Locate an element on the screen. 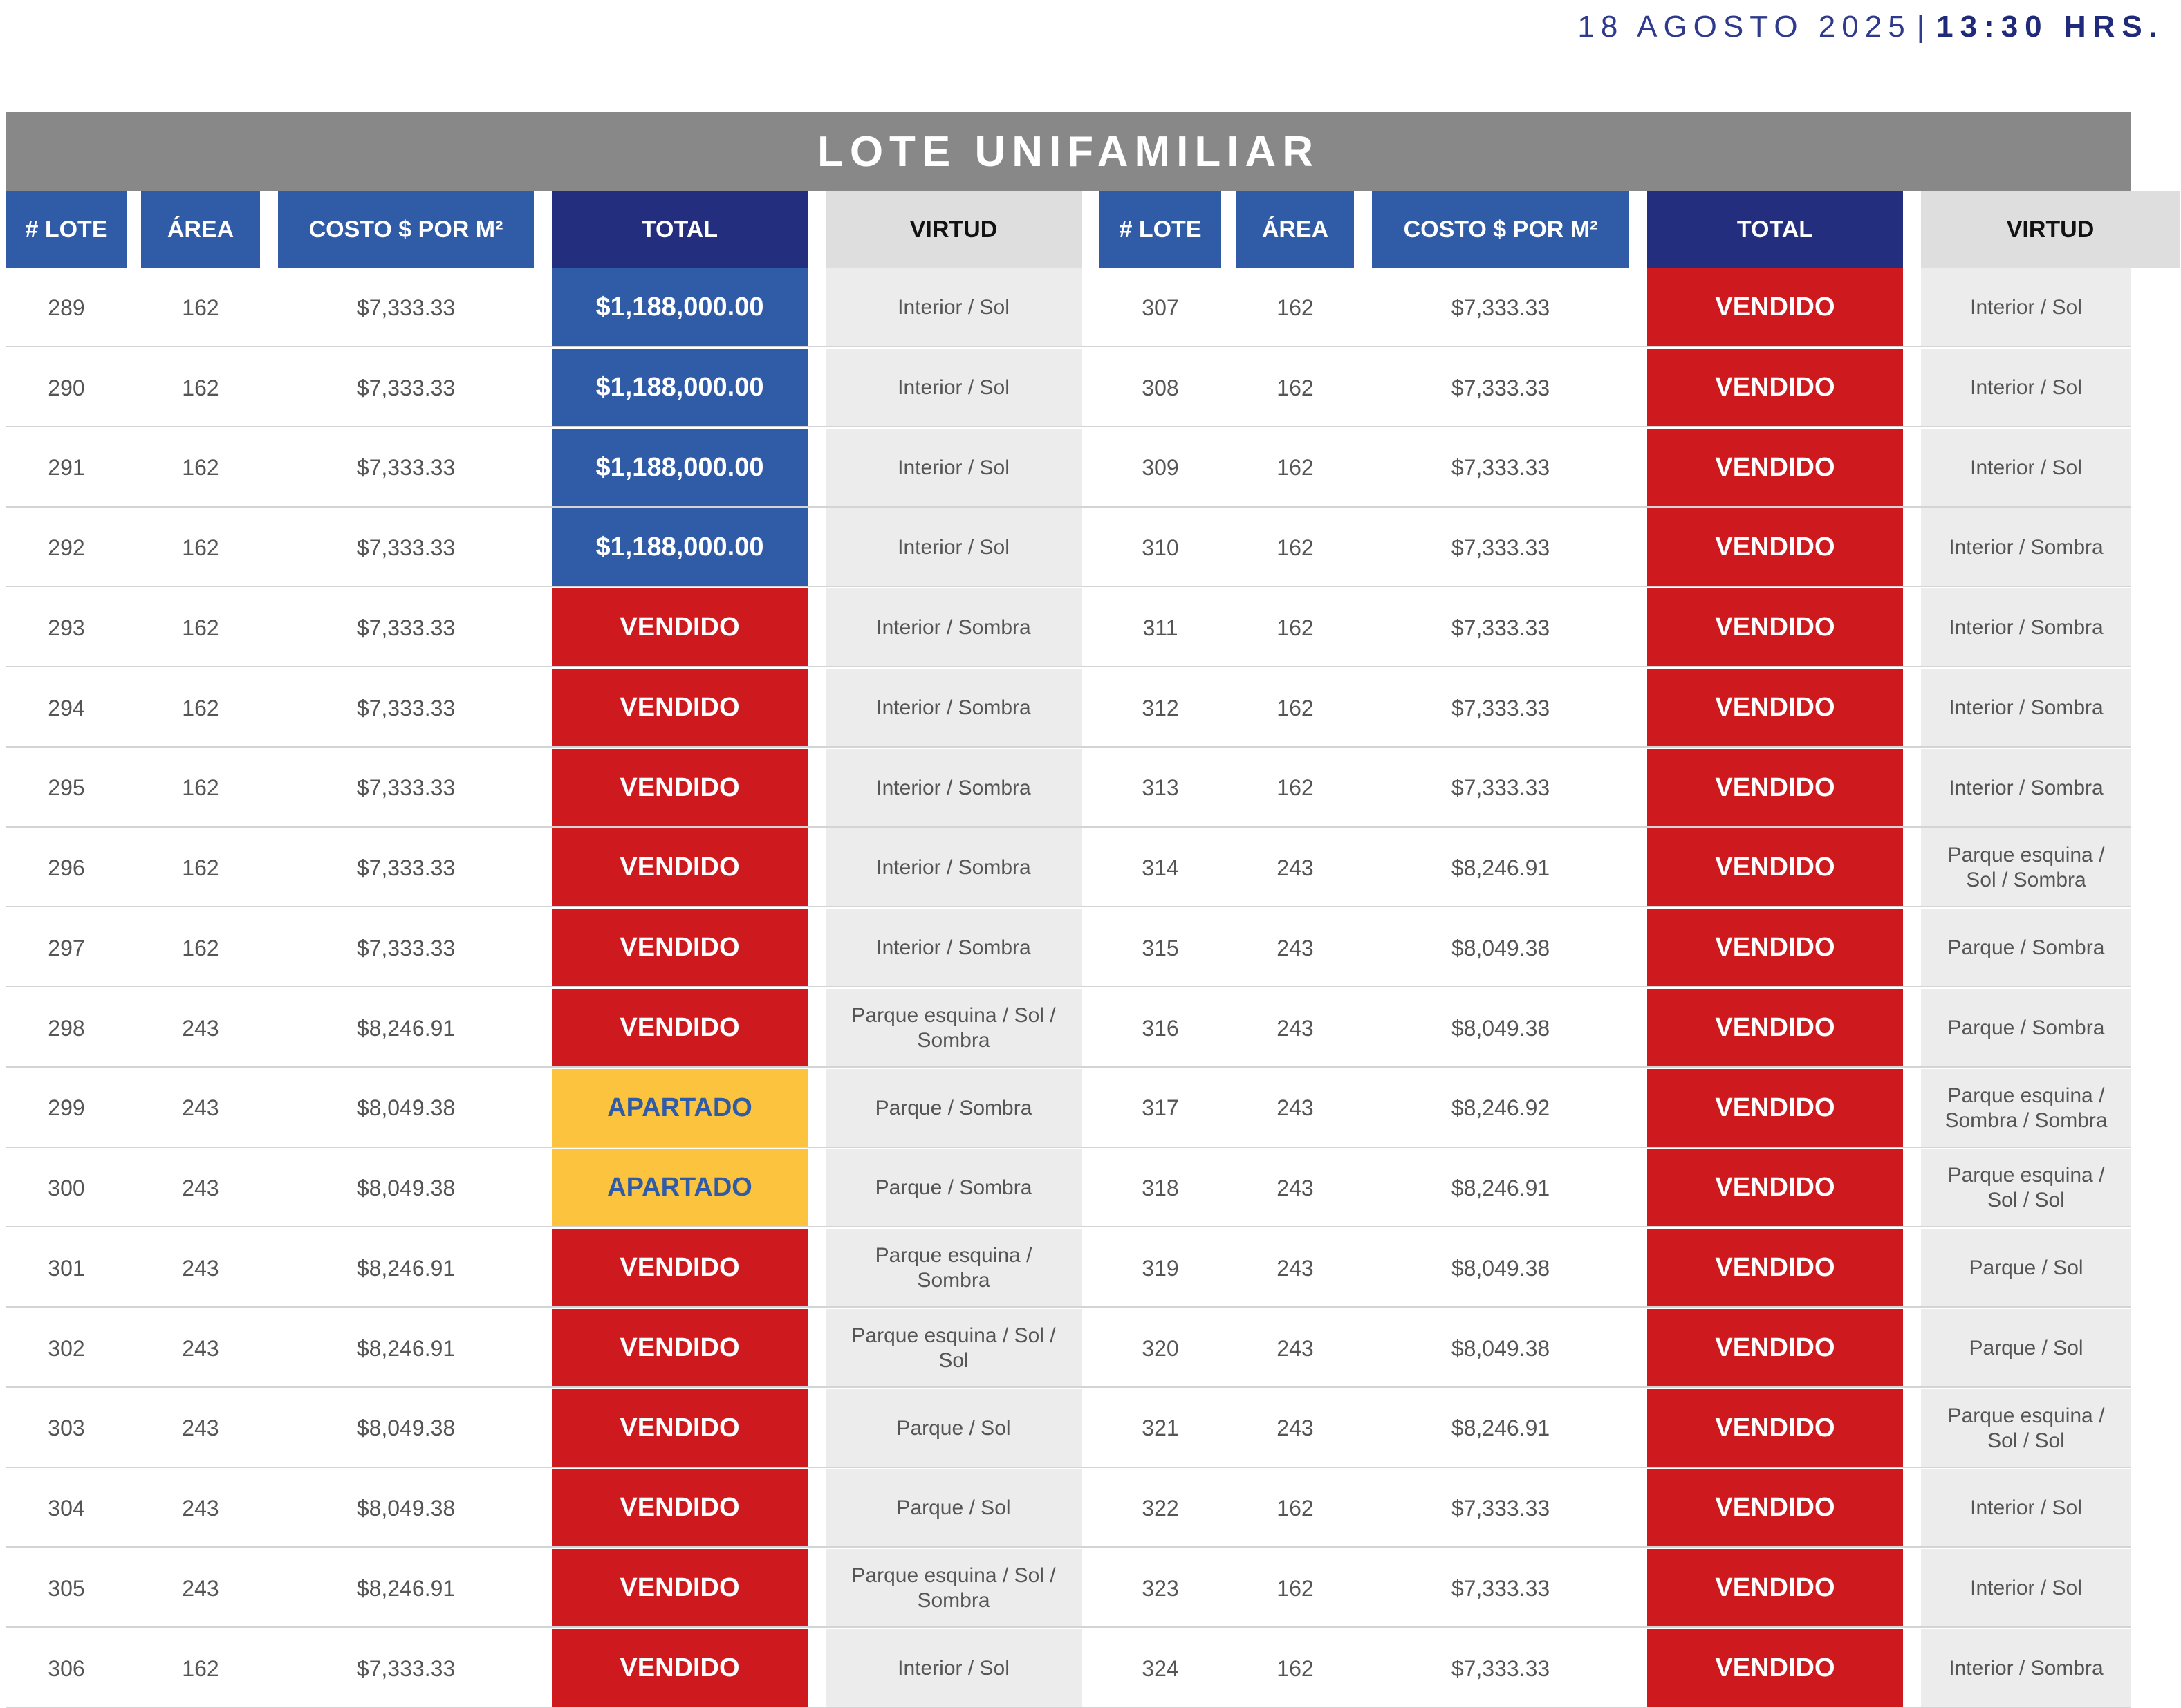  report-date: 18 AGOSTO 2025 is located at coordinates (1744, 27).